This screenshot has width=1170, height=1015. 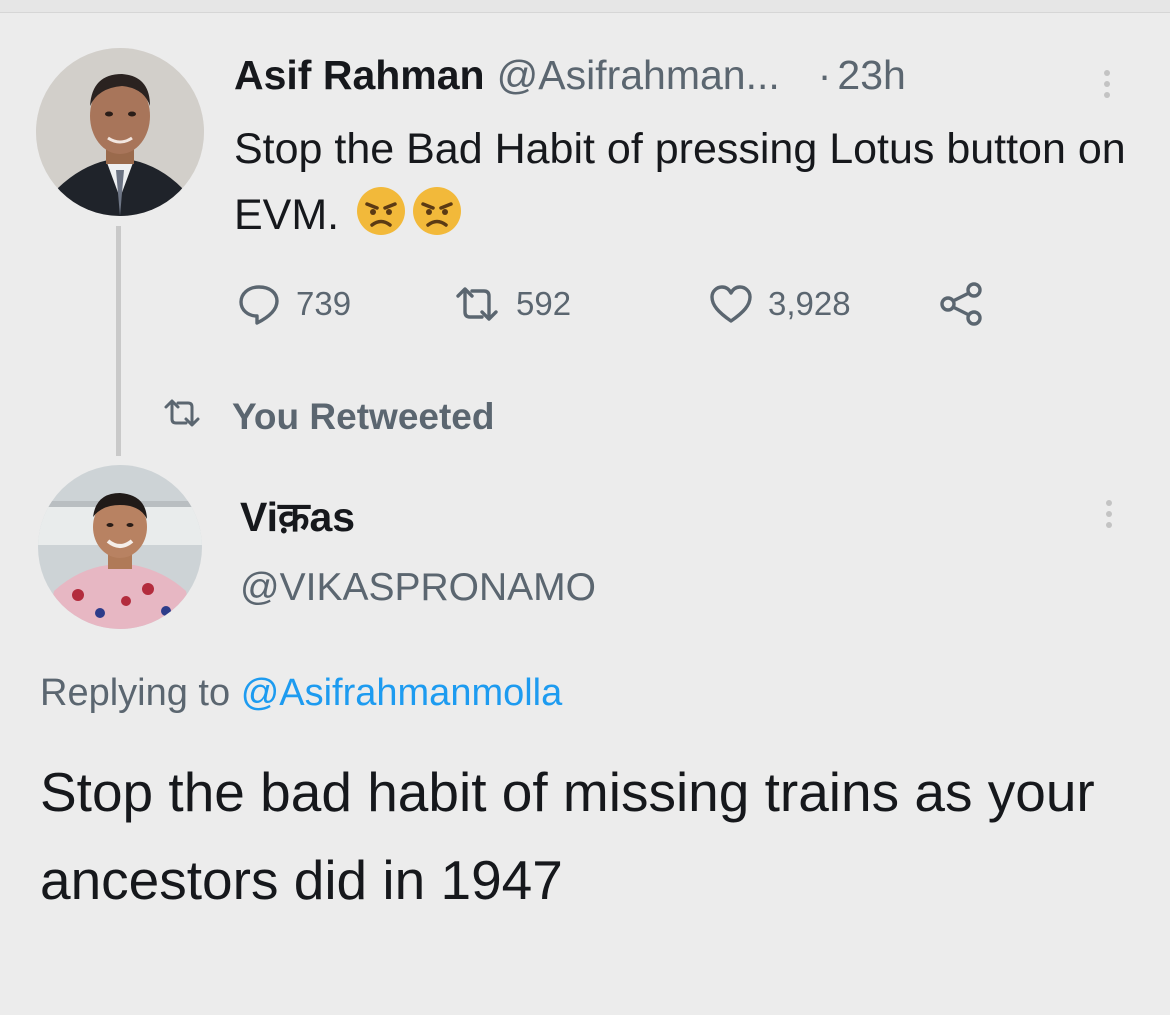 I want to click on reply-author-handle: @VIKASPRONAMO, so click(x=418, y=588).